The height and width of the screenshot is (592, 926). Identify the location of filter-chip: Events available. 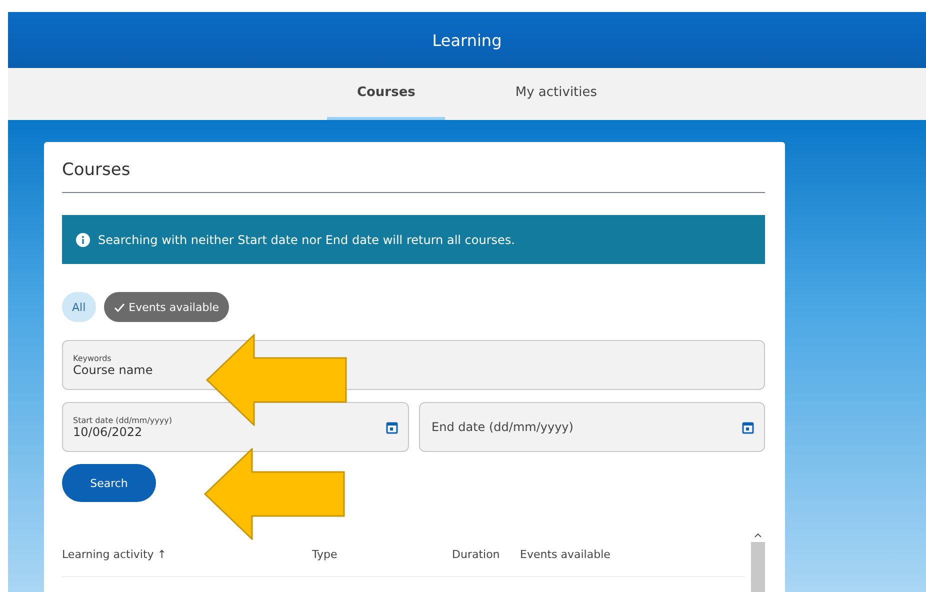
(167, 307).